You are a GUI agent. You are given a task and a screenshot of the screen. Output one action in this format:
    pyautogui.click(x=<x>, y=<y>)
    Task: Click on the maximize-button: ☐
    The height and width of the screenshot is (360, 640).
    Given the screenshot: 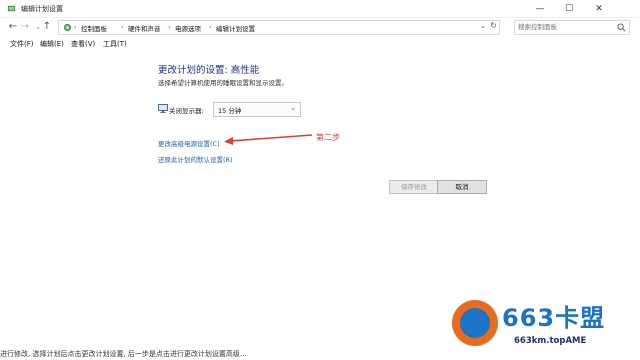 What is the action you would take?
    pyautogui.click(x=569, y=8)
    